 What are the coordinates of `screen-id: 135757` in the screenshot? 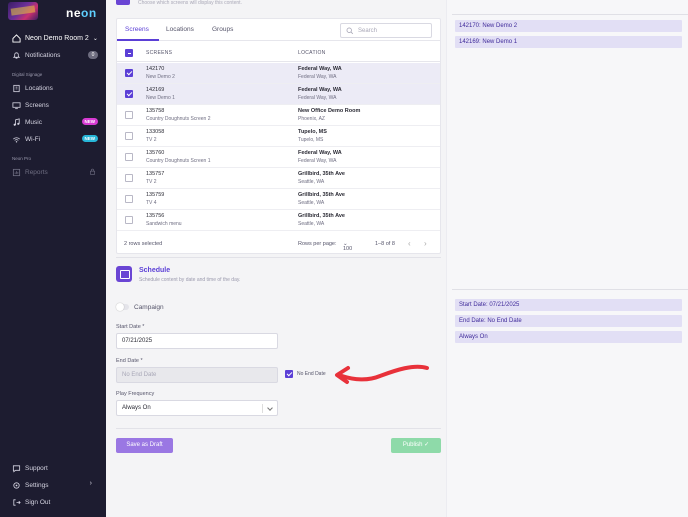 It's located at (155, 174).